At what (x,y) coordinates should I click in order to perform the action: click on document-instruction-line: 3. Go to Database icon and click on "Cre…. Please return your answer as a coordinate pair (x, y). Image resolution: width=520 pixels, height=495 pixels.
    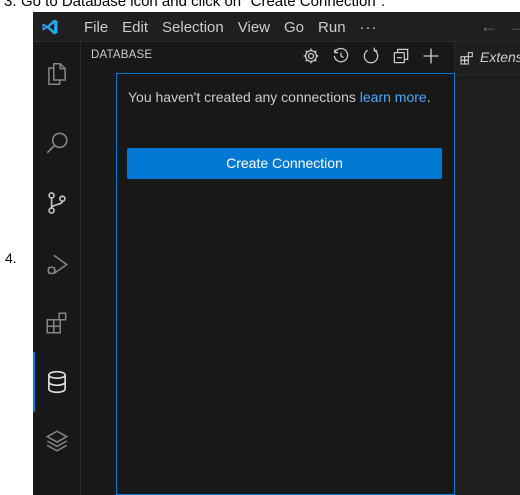
    Looking at the image, I should click on (260, 5).